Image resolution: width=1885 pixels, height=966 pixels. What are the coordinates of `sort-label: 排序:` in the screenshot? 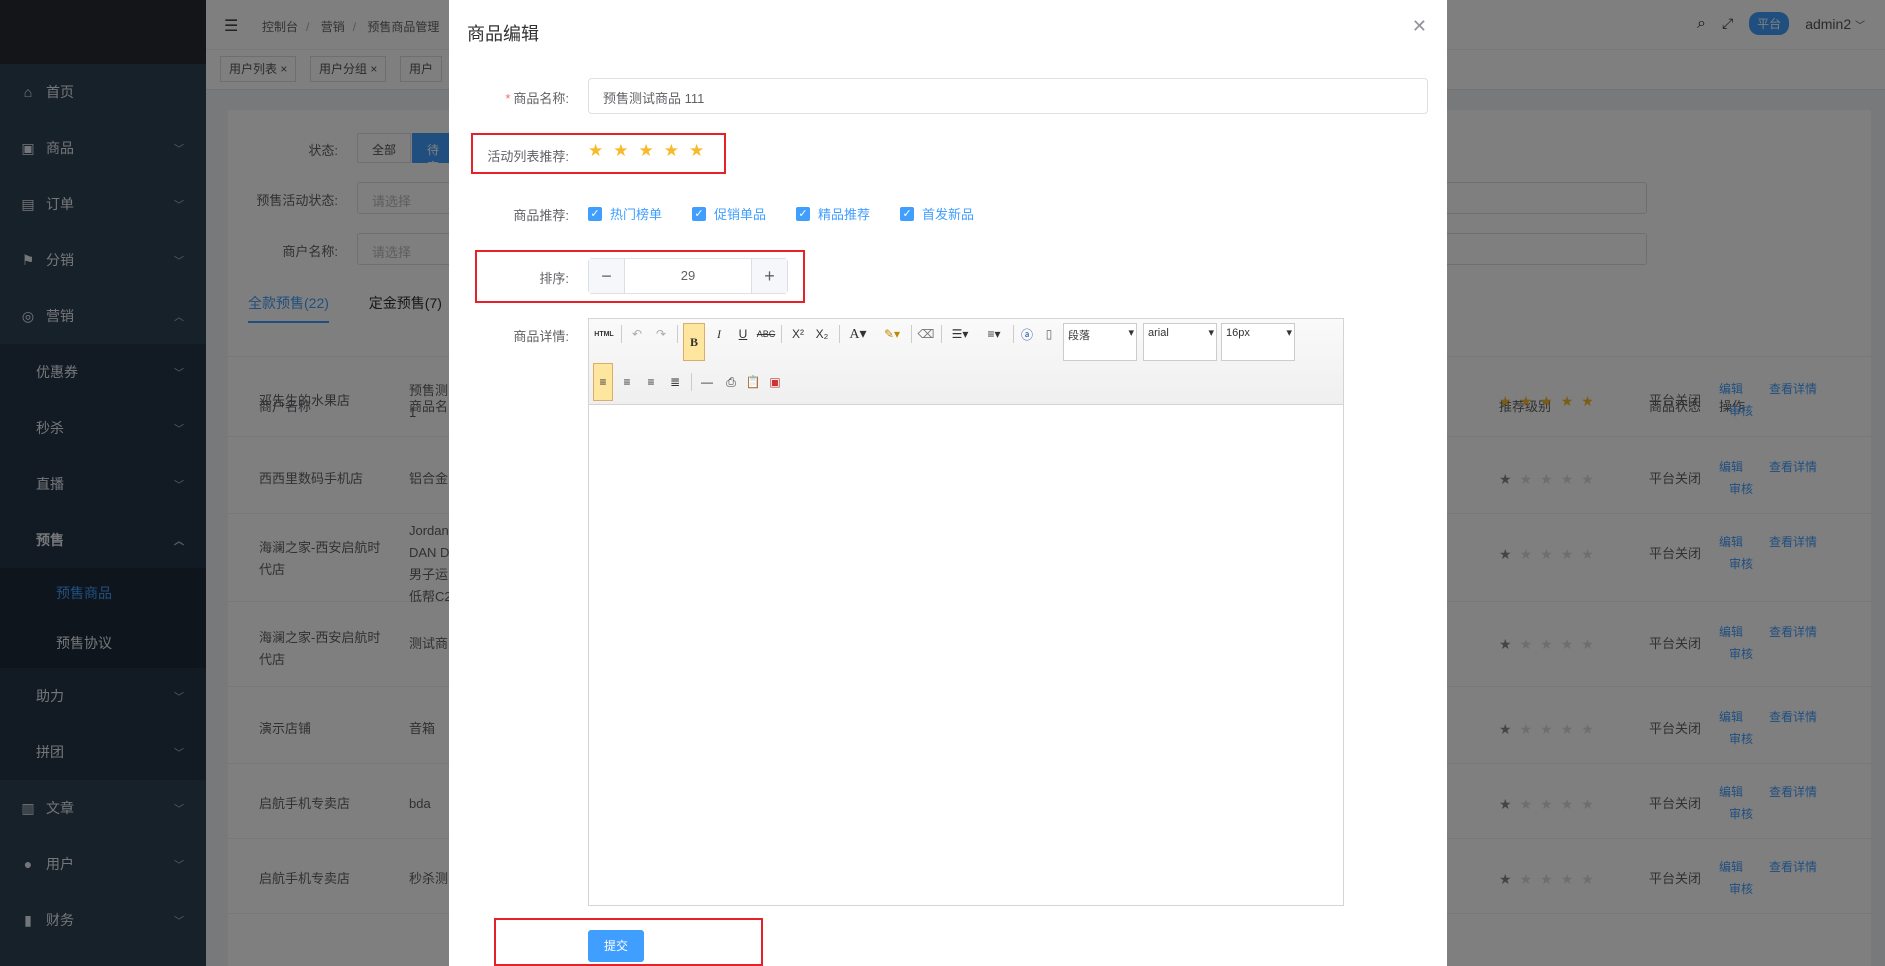 It's located at (554, 278).